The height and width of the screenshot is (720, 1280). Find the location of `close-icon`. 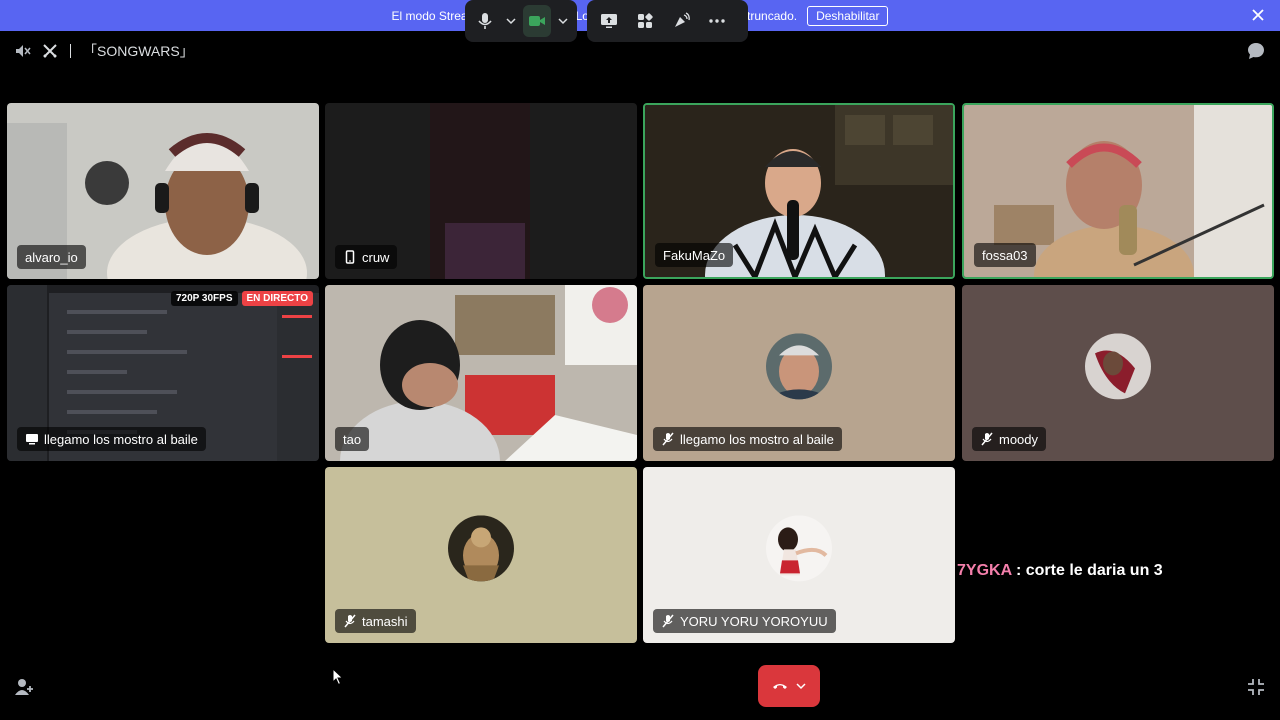

close-icon is located at coordinates (1258, 15).